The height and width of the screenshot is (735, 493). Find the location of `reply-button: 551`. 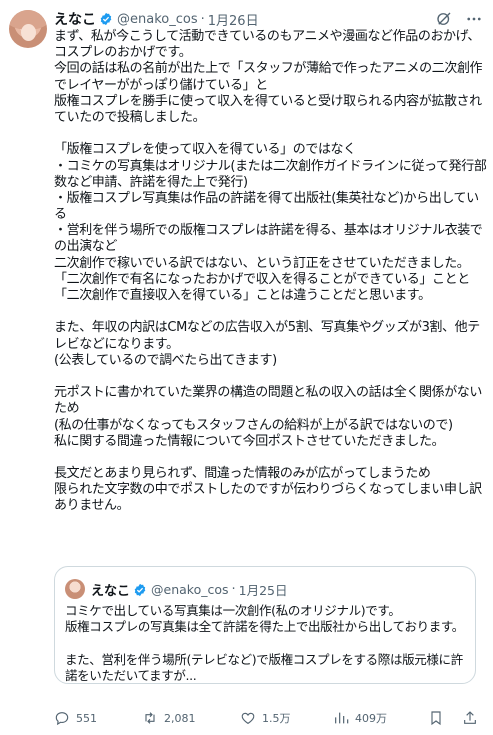

reply-button: 551 is located at coordinates (75, 718).